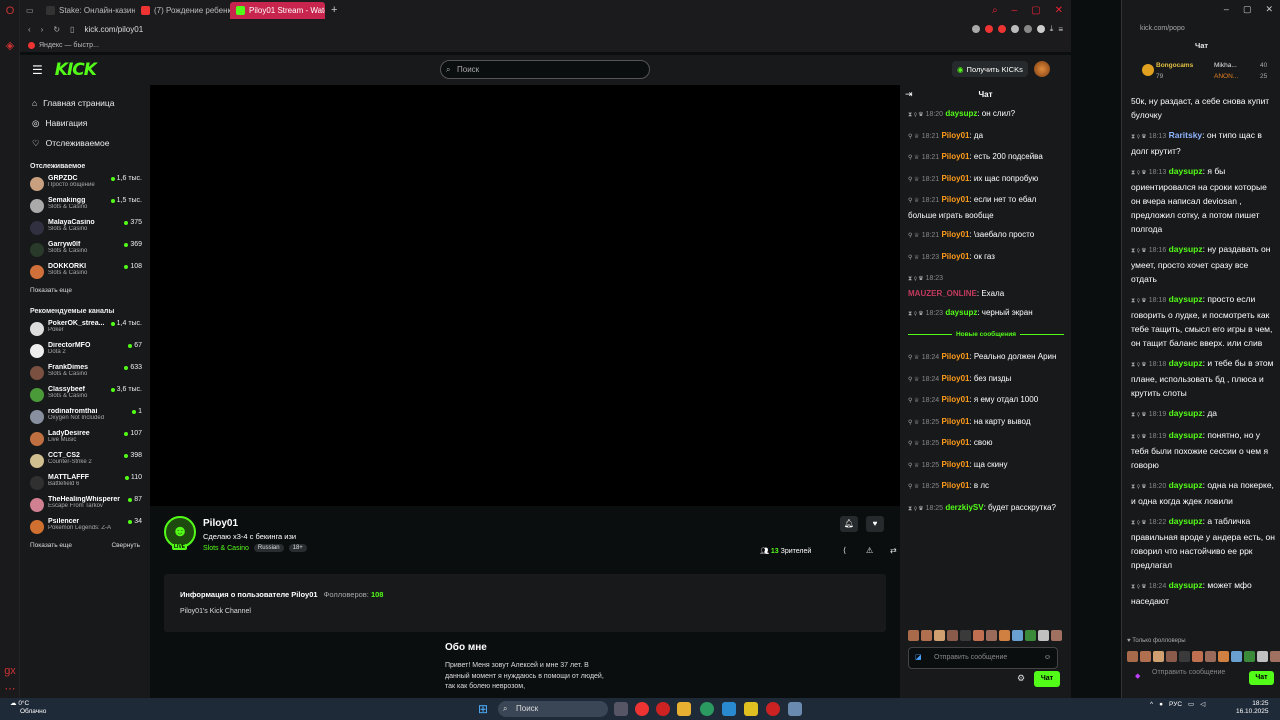  I want to click on mic-icon: ●, so click(1161, 704).